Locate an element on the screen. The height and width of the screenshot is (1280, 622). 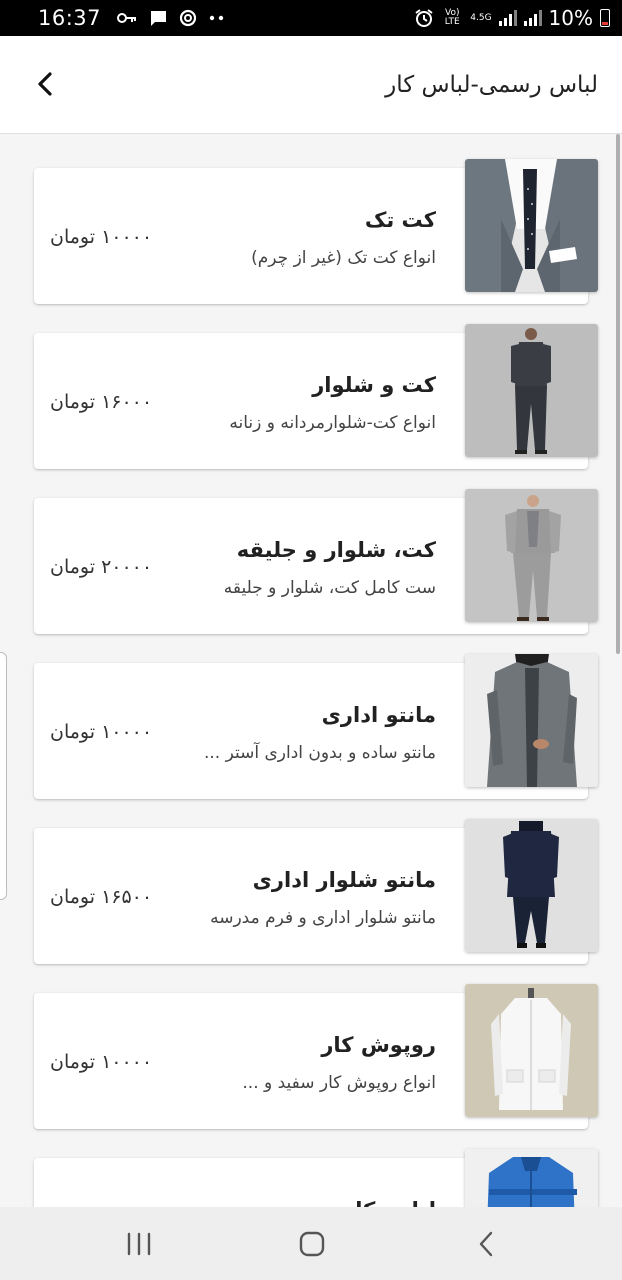
product-price: ۱۶۰۰۰ تومان is located at coordinates (101, 402).